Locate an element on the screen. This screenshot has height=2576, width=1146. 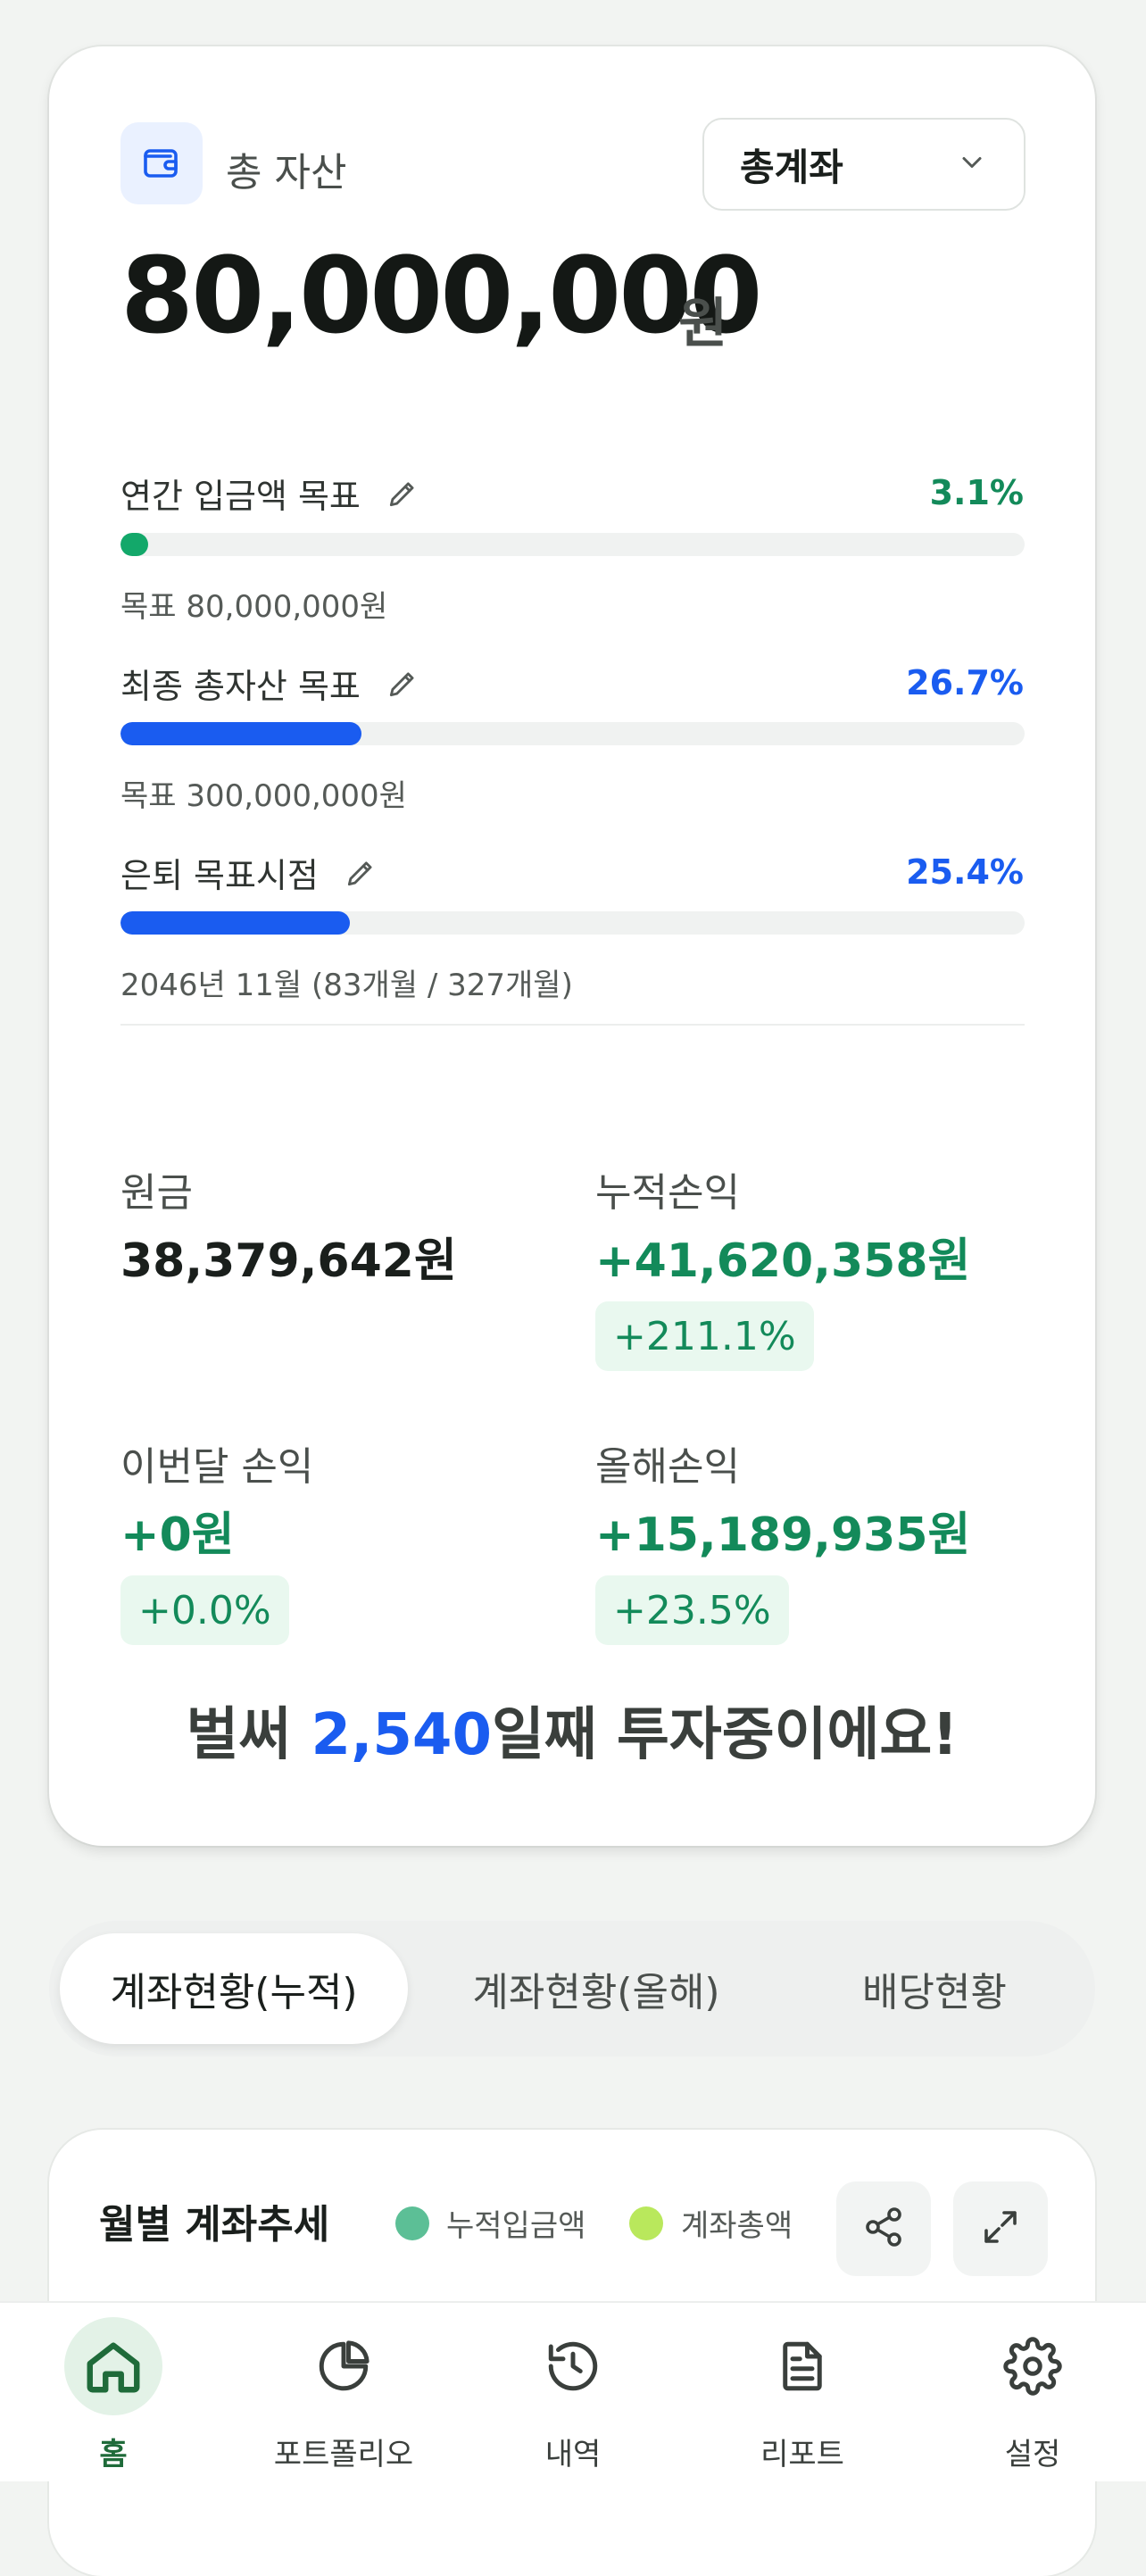
goal-percent: 25.4% is located at coordinates (965, 872).